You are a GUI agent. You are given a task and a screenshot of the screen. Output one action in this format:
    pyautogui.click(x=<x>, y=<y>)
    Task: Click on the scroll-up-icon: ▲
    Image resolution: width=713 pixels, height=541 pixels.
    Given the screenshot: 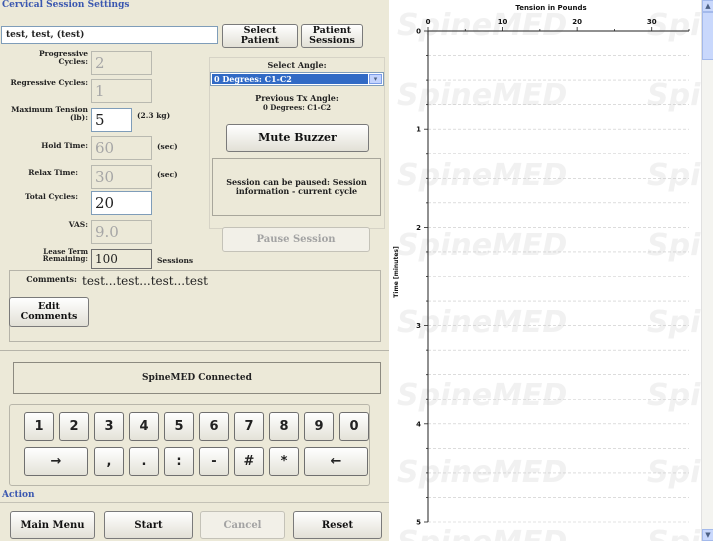 What is the action you would take?
    pyautogui.click(x=707, y=6)
    